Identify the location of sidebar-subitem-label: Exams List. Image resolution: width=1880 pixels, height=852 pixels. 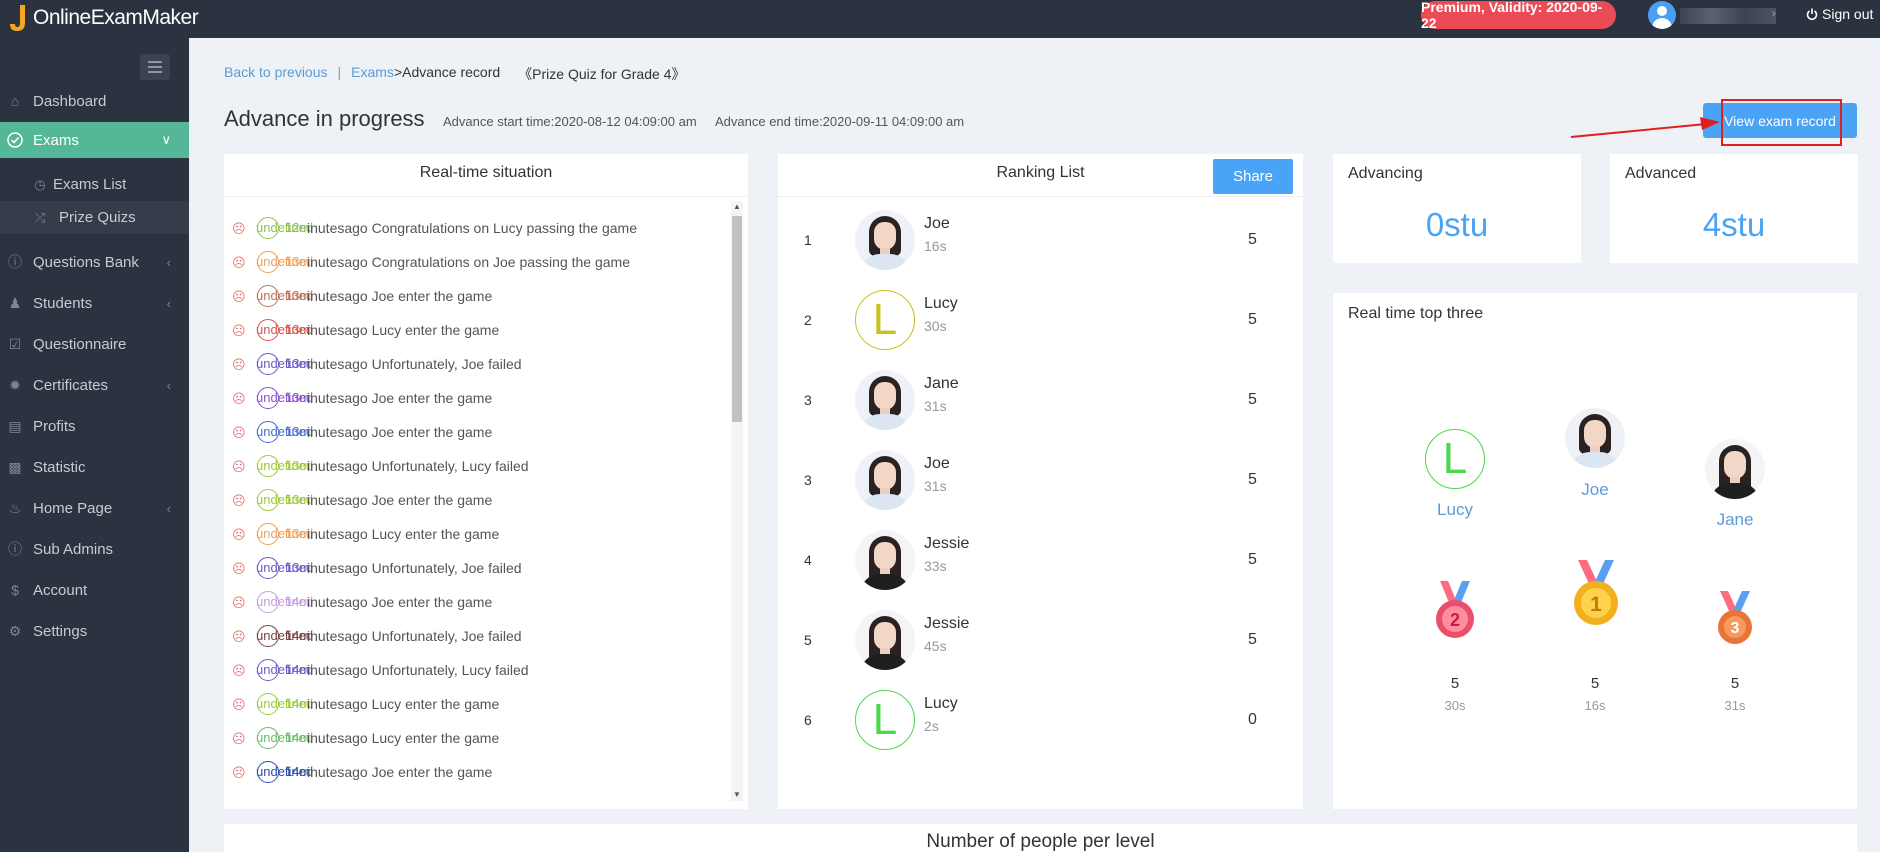
(90, 184).